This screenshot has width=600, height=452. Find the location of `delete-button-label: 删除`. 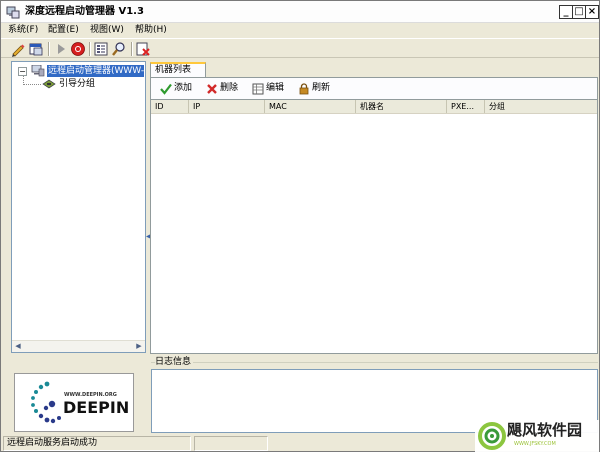

delete-button-label: 删除 is located at coordinates (229, 88).